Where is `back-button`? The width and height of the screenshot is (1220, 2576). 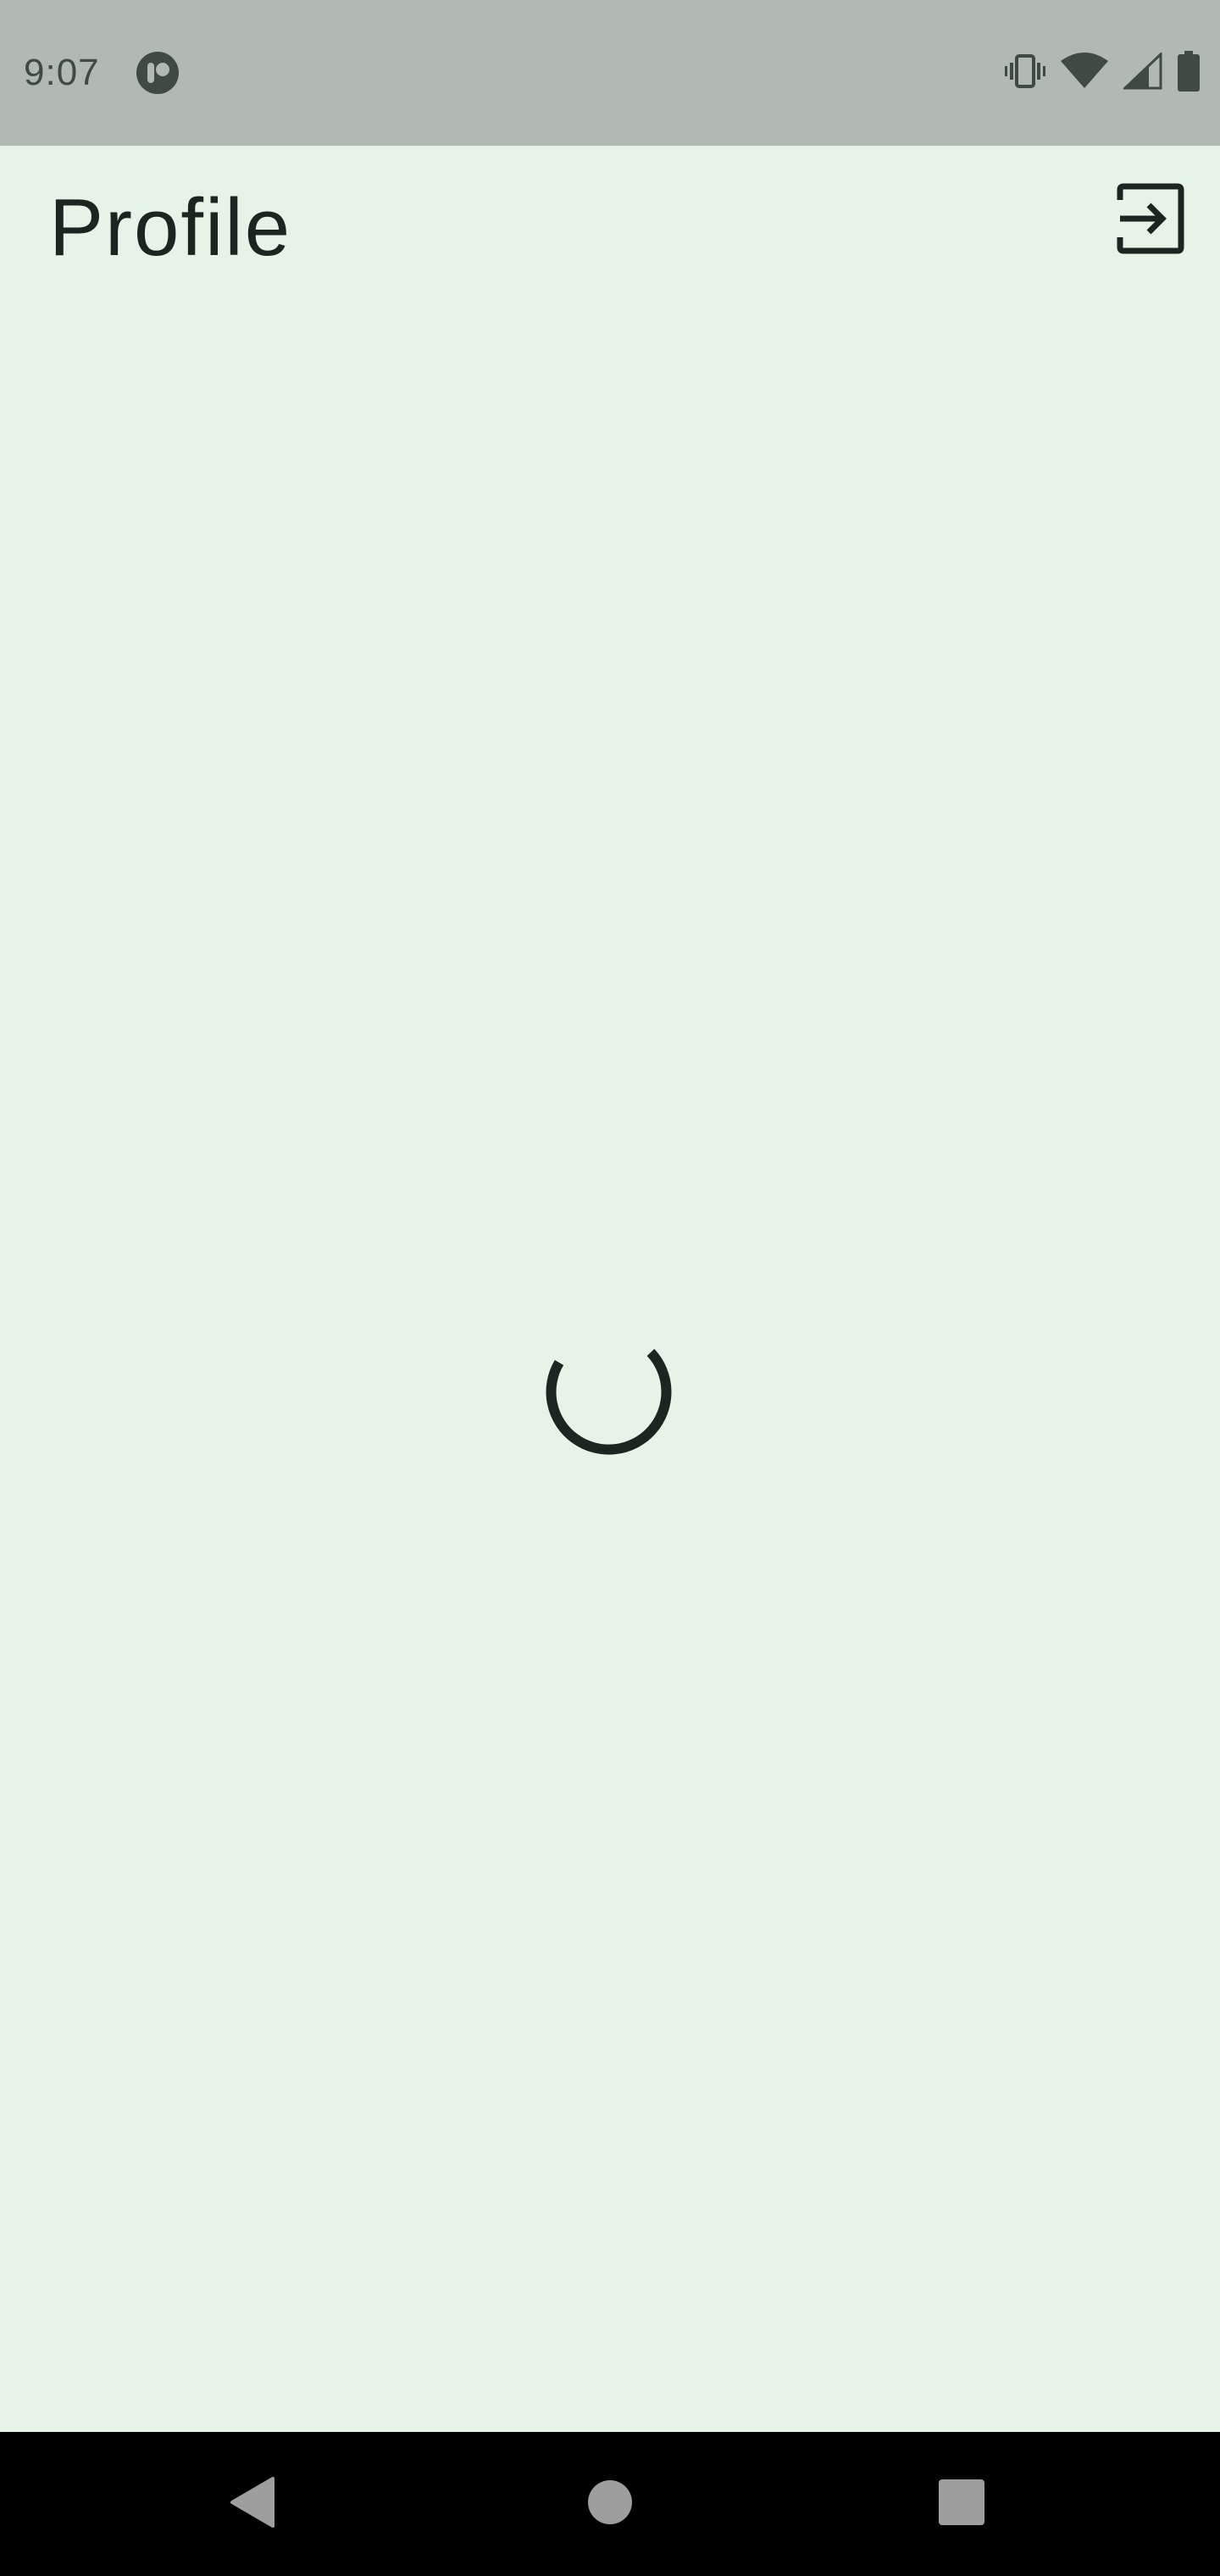
back-button is located at coordinates (254, 2504).